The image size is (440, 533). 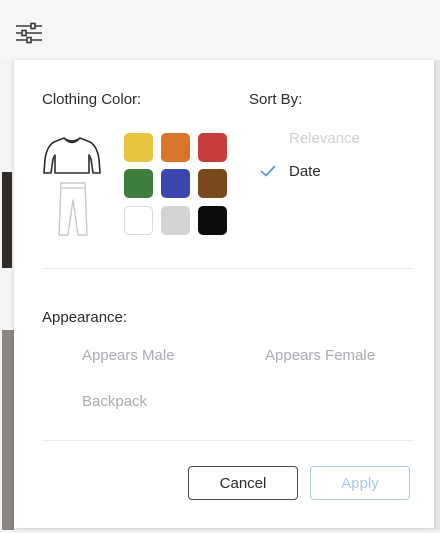 I want to click on swatch-gray, so click(x=175, y=220).